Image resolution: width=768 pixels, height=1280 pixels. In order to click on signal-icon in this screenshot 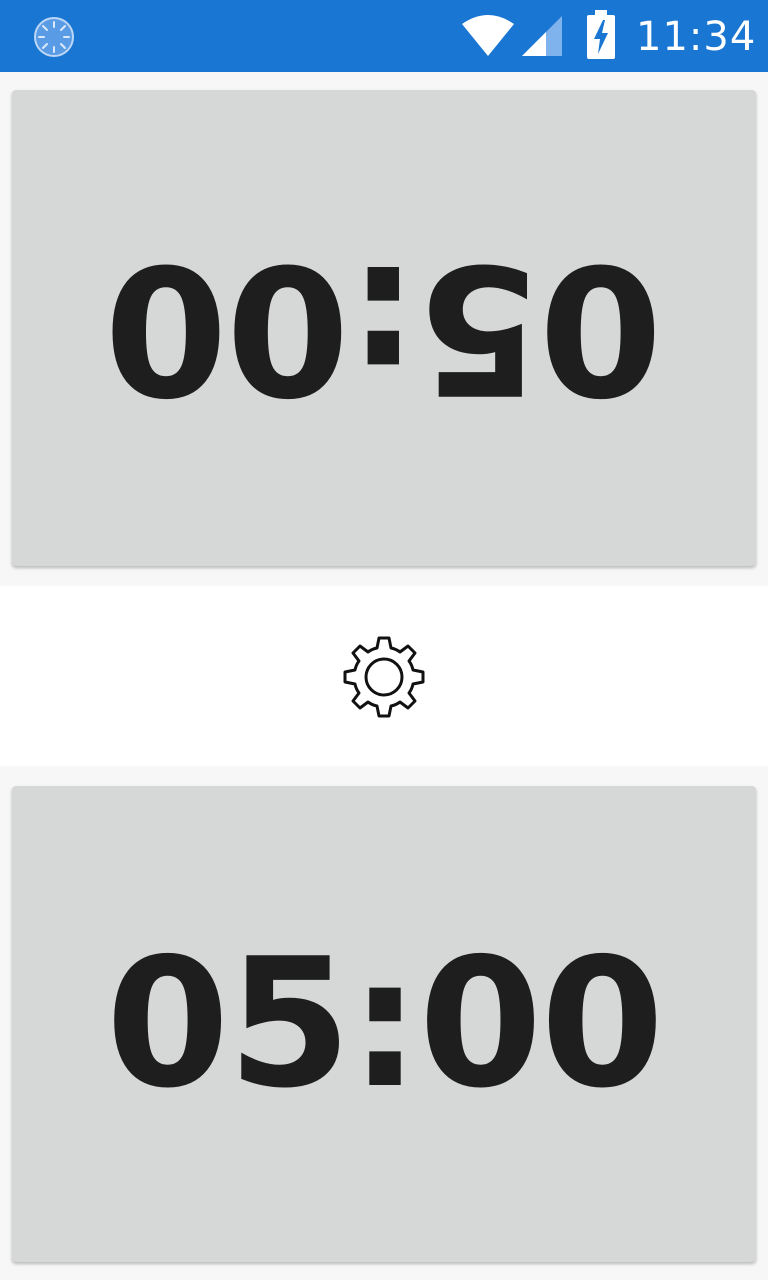, I will do `click(542, 36)`.